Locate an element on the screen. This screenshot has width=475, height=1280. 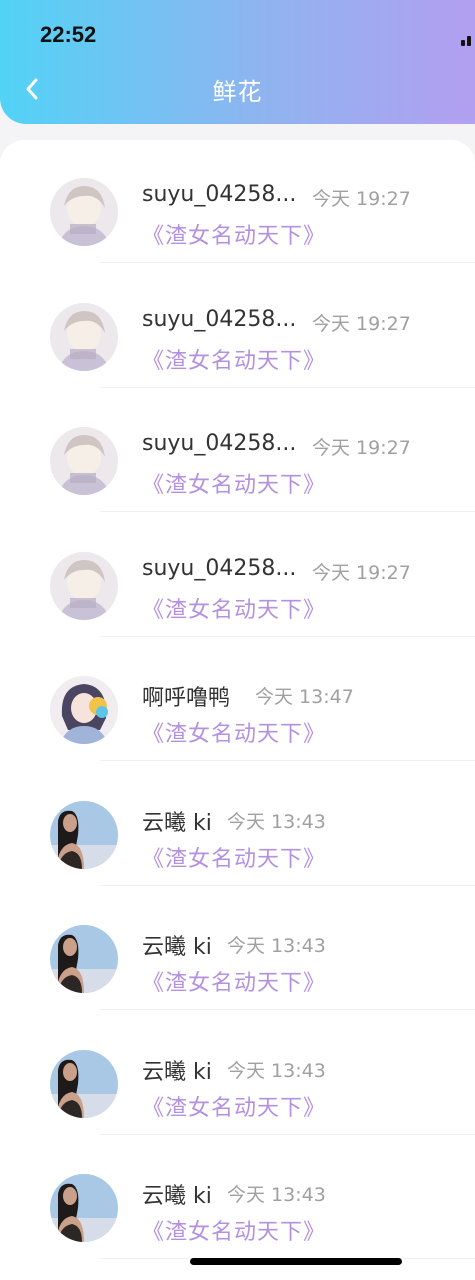
home-indicator is located at coordinates (296, 1261).